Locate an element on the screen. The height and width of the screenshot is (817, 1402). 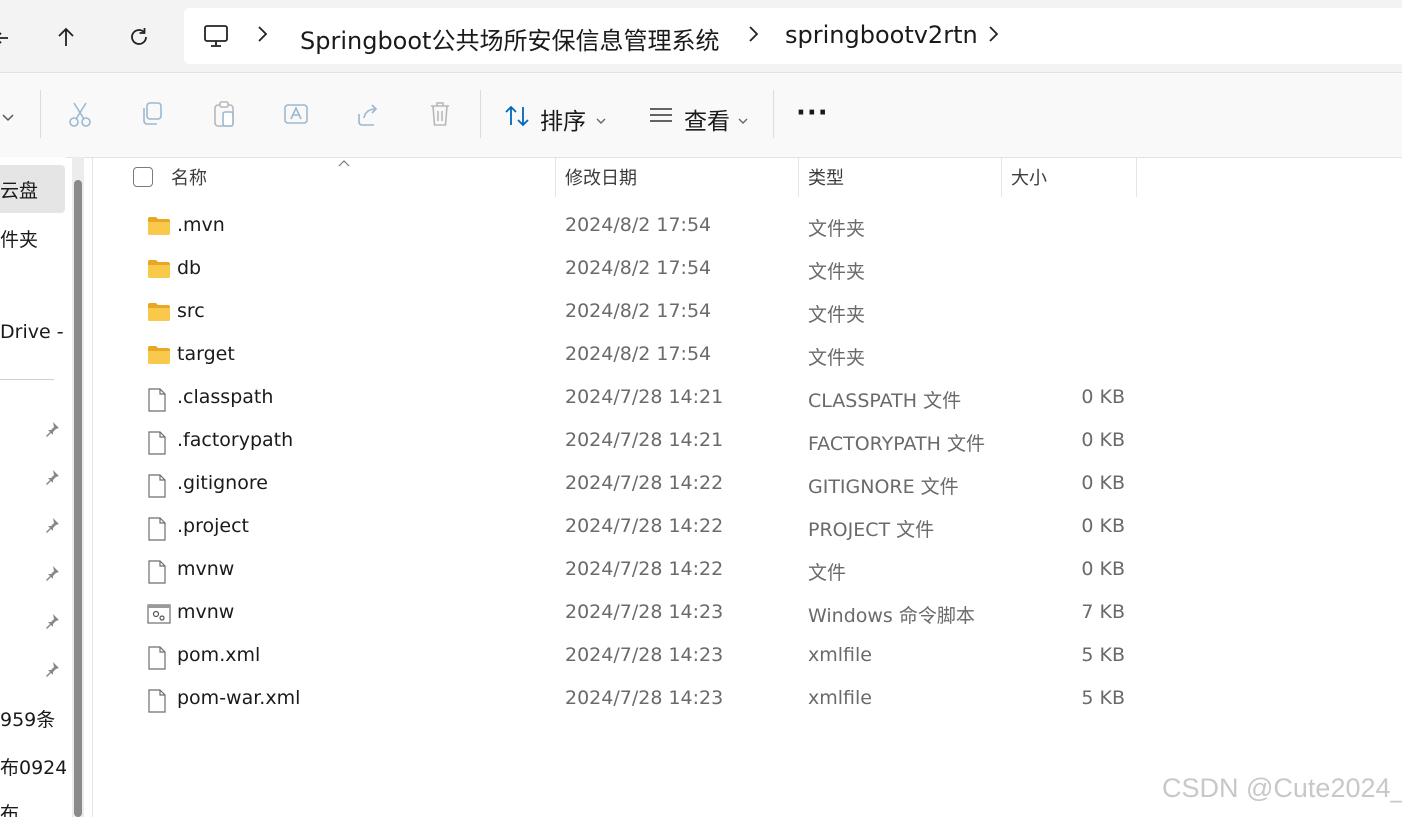
up-arrow-icon is located at coordinates (66, 37).